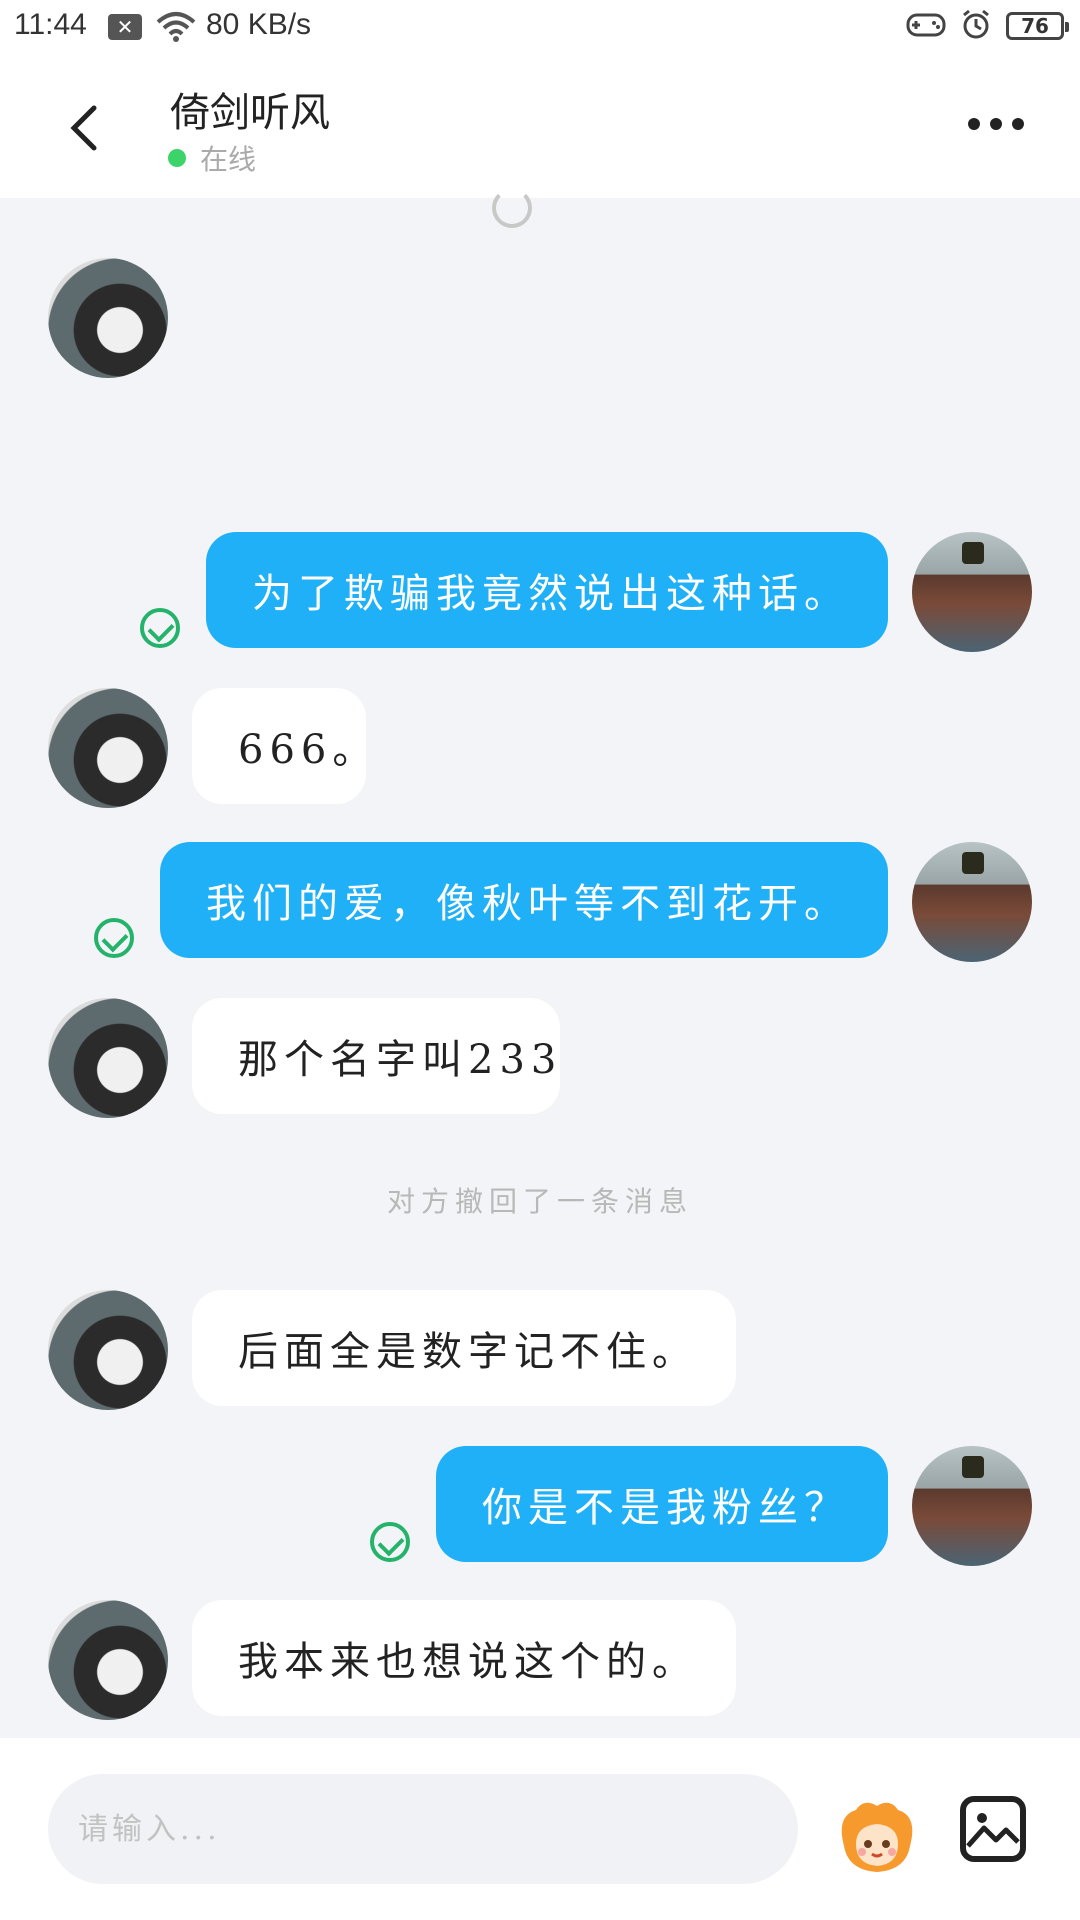 The image size is (1080, 1920). What do you see at coordinates (540, 27) in the screenshot?
I see `status-bar: 11:44 ✕ 80 KB/s 76` at bounding box center [540, 27].